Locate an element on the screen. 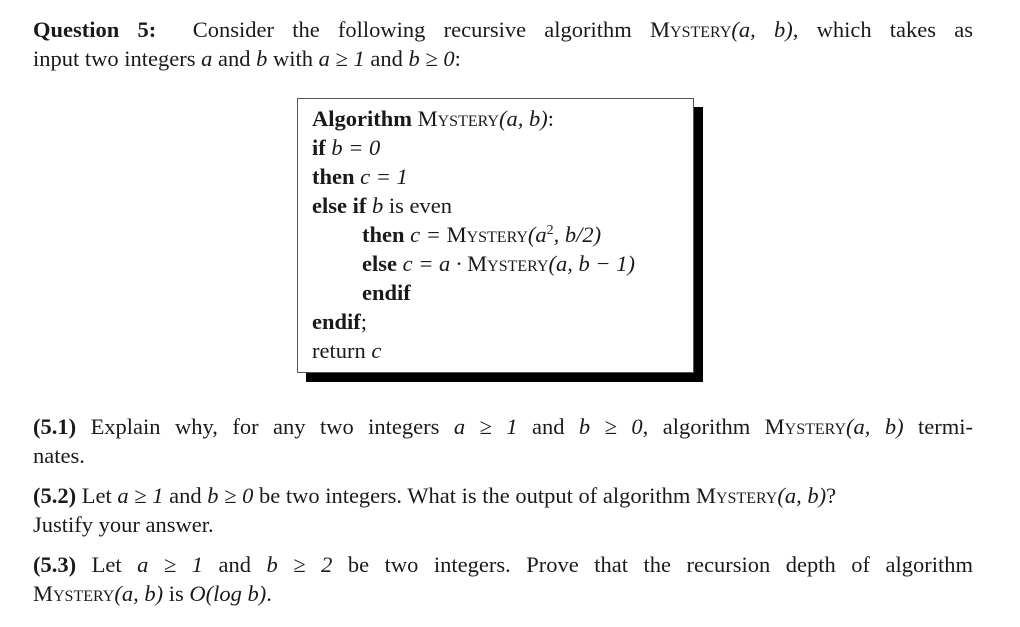  algo-line-then-recursive: then c = Mystery(a2, b/2) is located at coordinates (482, 234).